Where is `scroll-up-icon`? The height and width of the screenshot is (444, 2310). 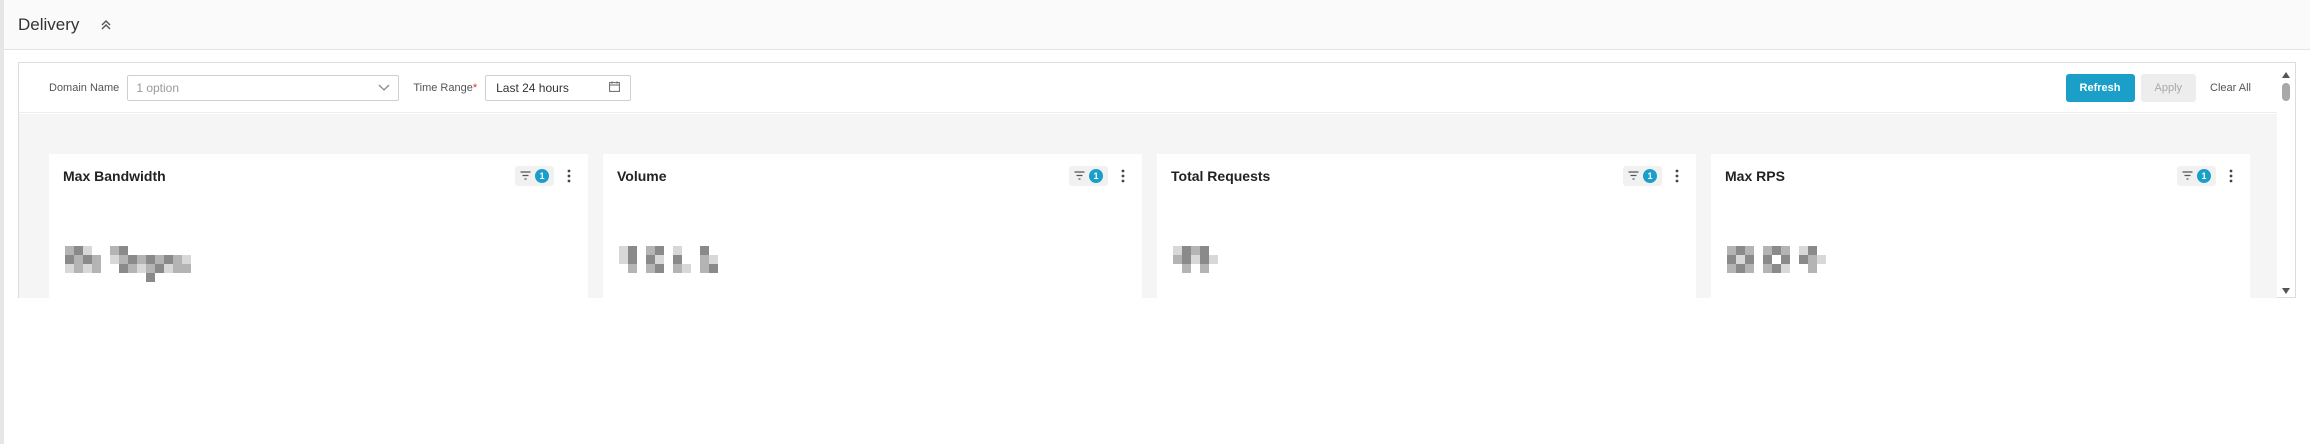
scroll-up-icon is located at coordinates (2286, 72).